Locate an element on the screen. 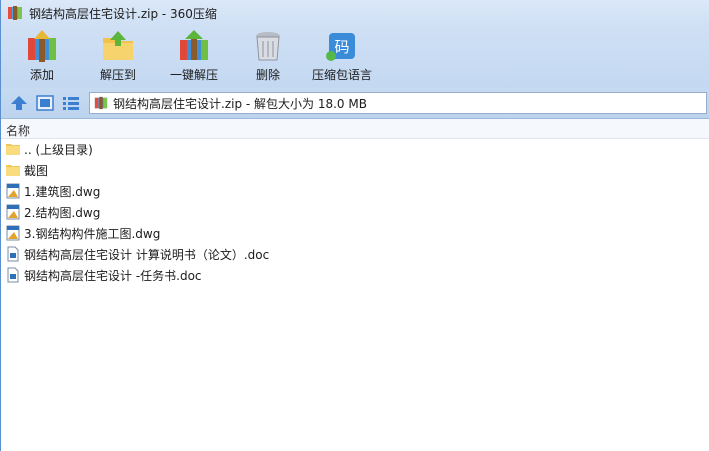 This screenshot has width=709, height=451. list-item: 2.结构图.dwg is located at coordinates (52, 212).